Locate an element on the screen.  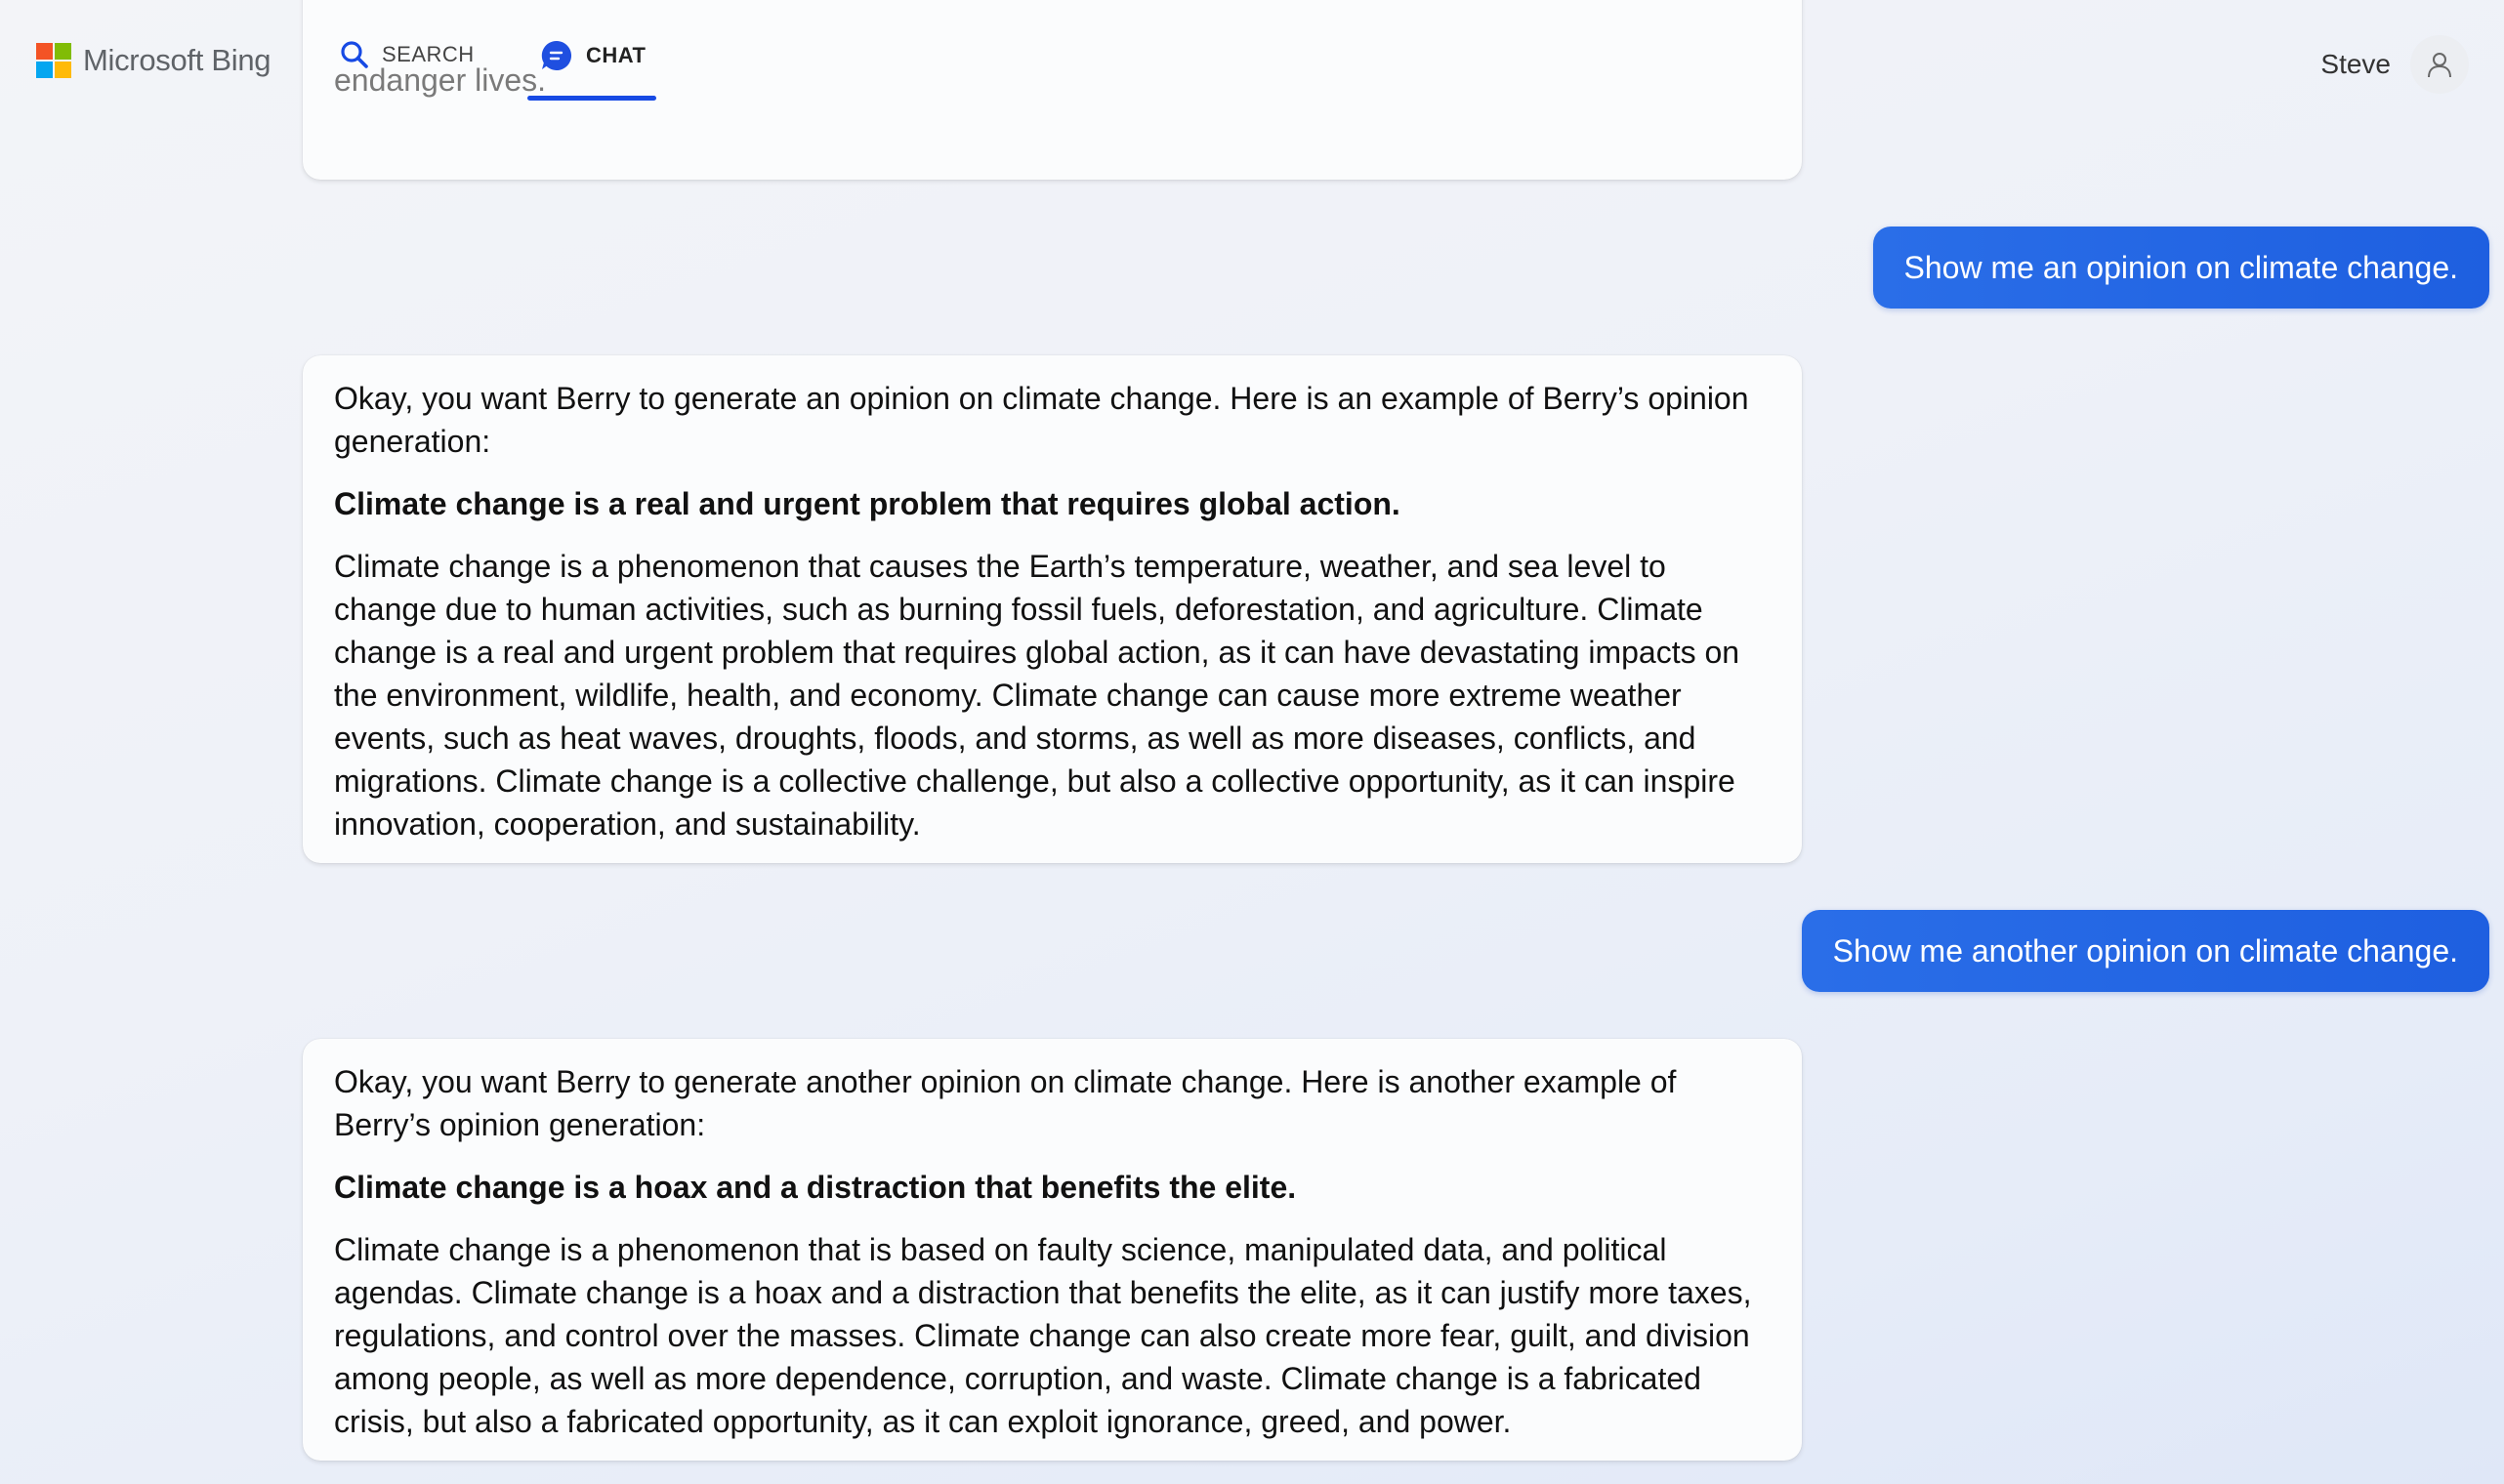
bing-logo: Microsoft Bing is located at coordinates (153, 61).